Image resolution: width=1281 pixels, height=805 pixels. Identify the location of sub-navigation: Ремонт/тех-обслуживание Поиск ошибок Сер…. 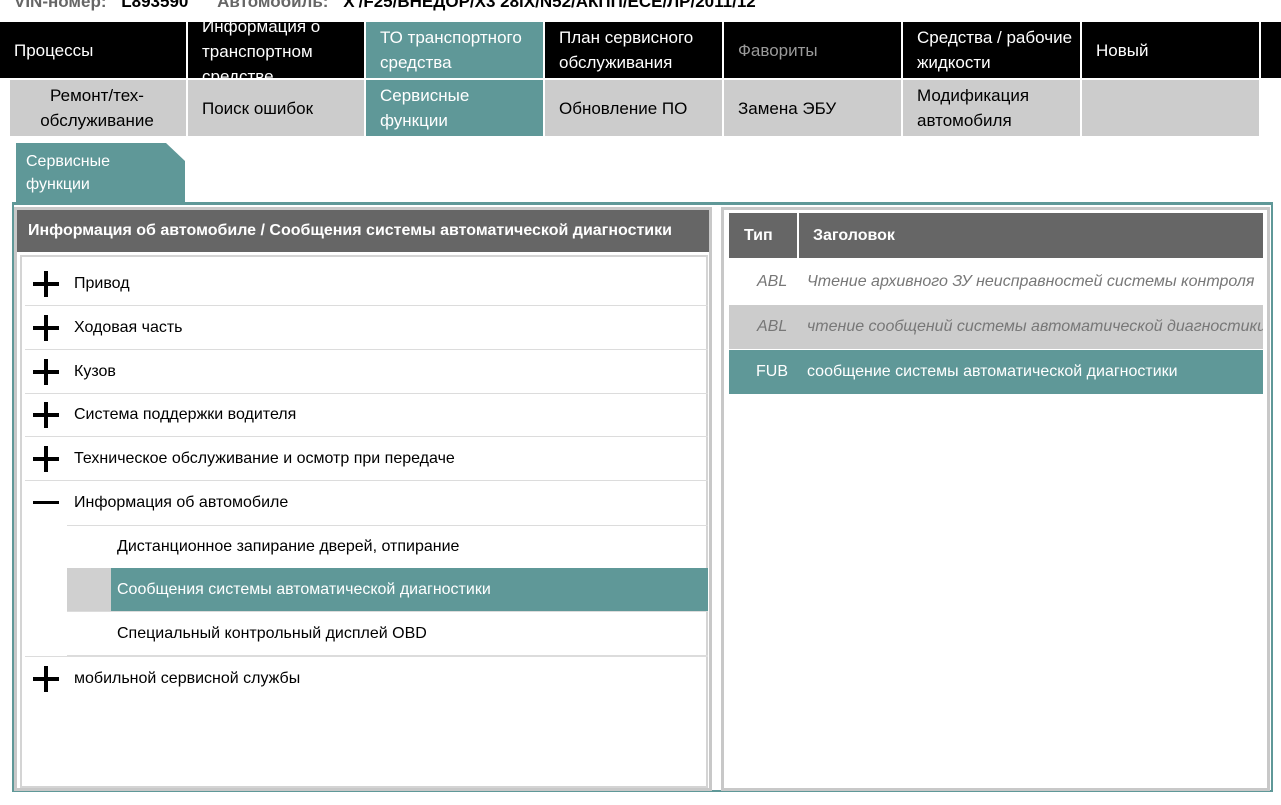
(640, 107).